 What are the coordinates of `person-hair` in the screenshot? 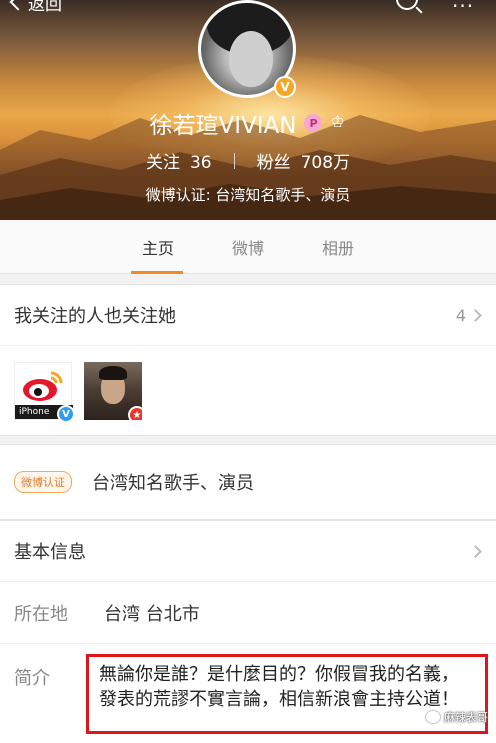 It's located at (113, 373).